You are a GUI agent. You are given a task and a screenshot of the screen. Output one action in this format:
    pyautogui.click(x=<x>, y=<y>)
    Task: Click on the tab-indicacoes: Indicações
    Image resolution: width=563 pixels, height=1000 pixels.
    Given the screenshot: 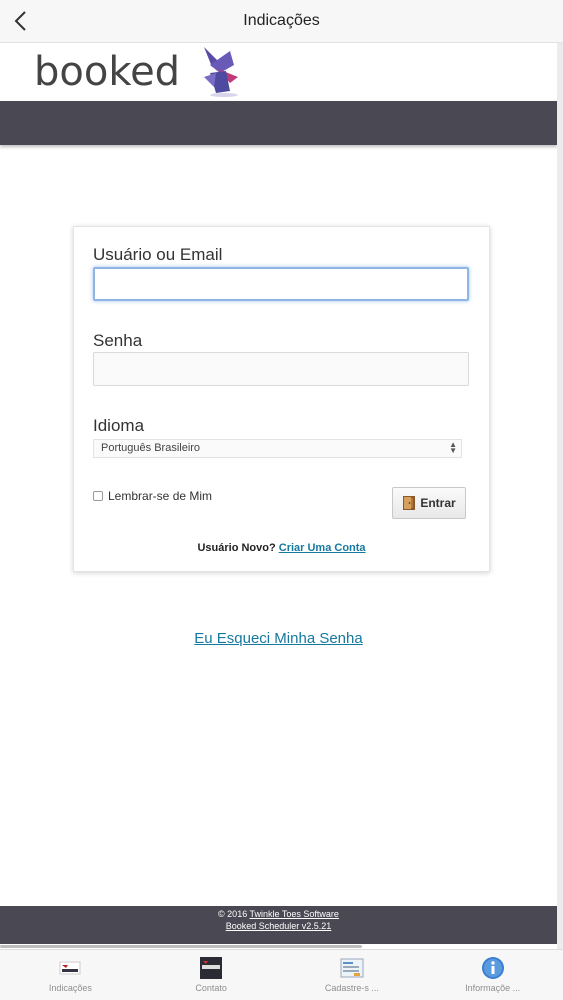 What is the action you would take?
    pyautogui.click(x=70, y=975)
    